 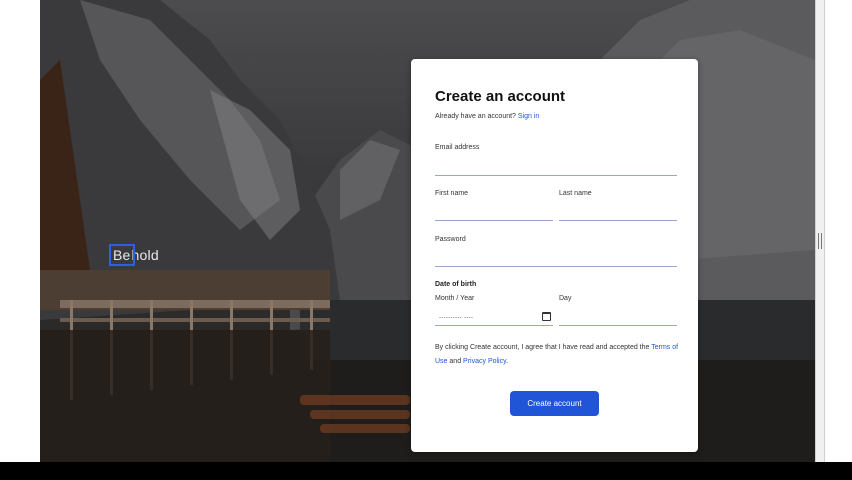 What do you see at coordinates (452, 193) in the screenshot?
I see `first-name-label: First name` at bounding box center [452, 193].